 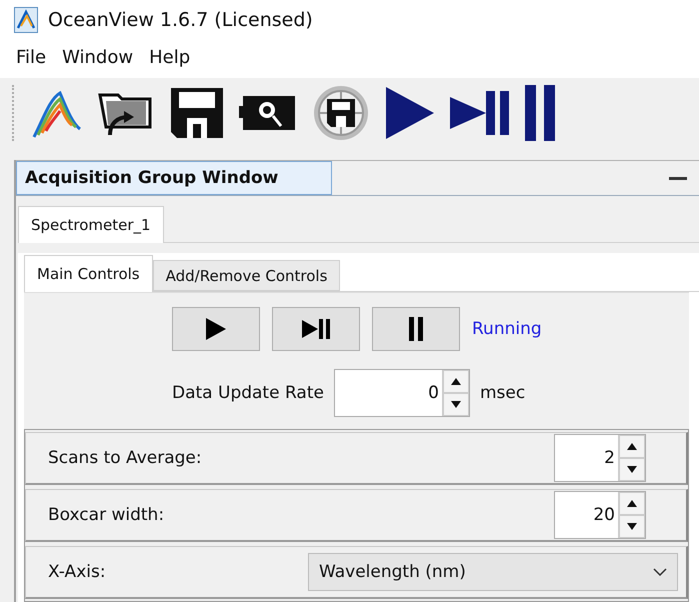 I want to click on menu-item: File, so click(x=31, y=57).